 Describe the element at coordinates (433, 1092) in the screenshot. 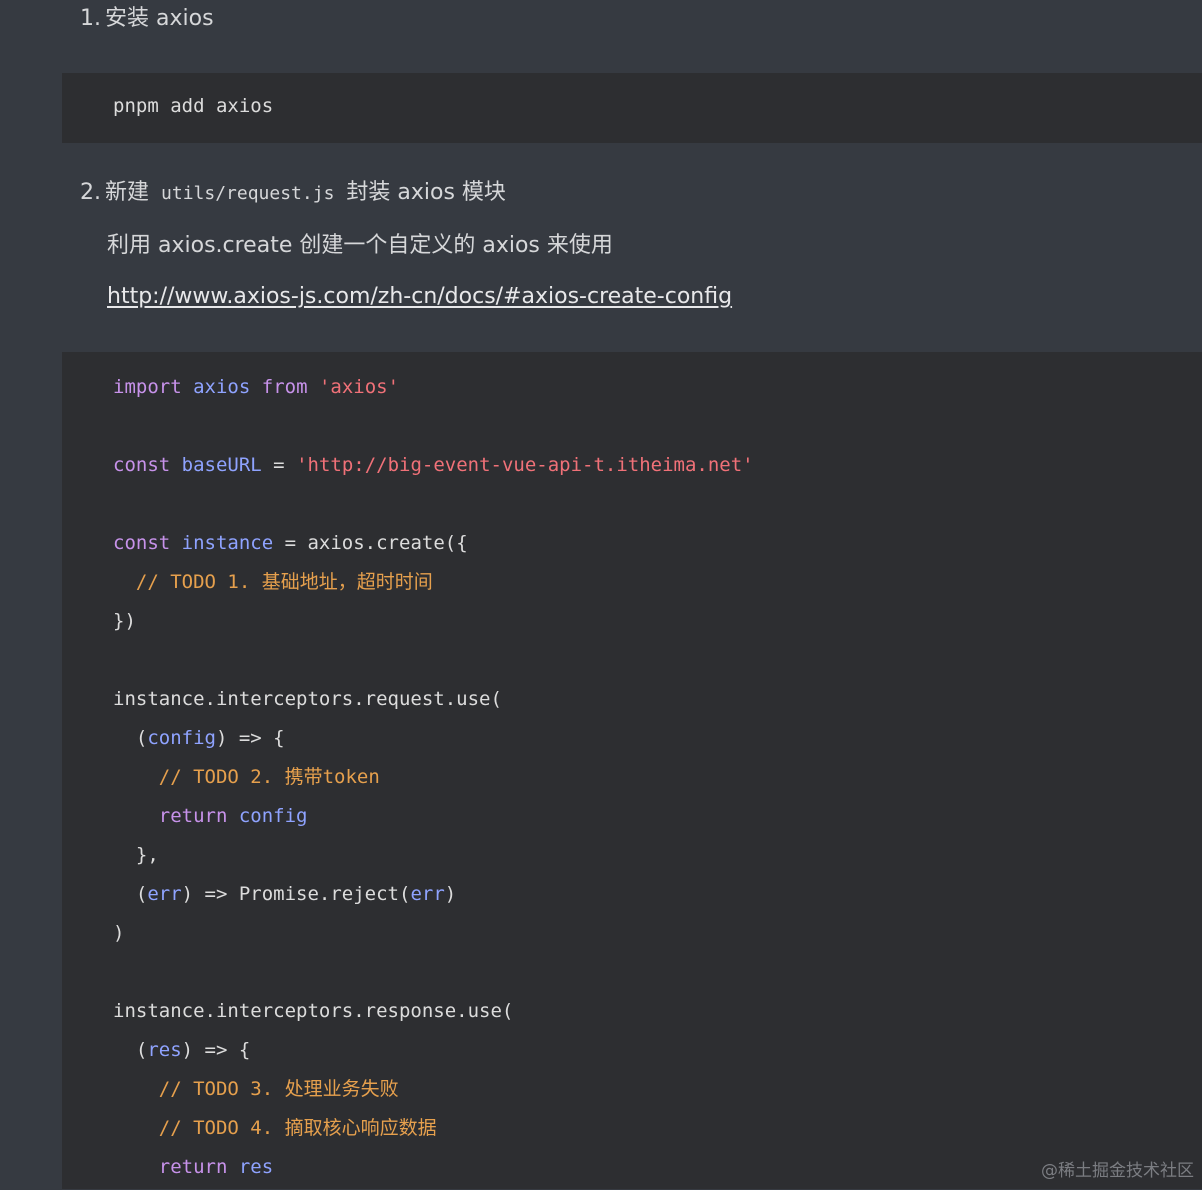

I see `code-line: // TODO 3. 处理业务失败` at that location.